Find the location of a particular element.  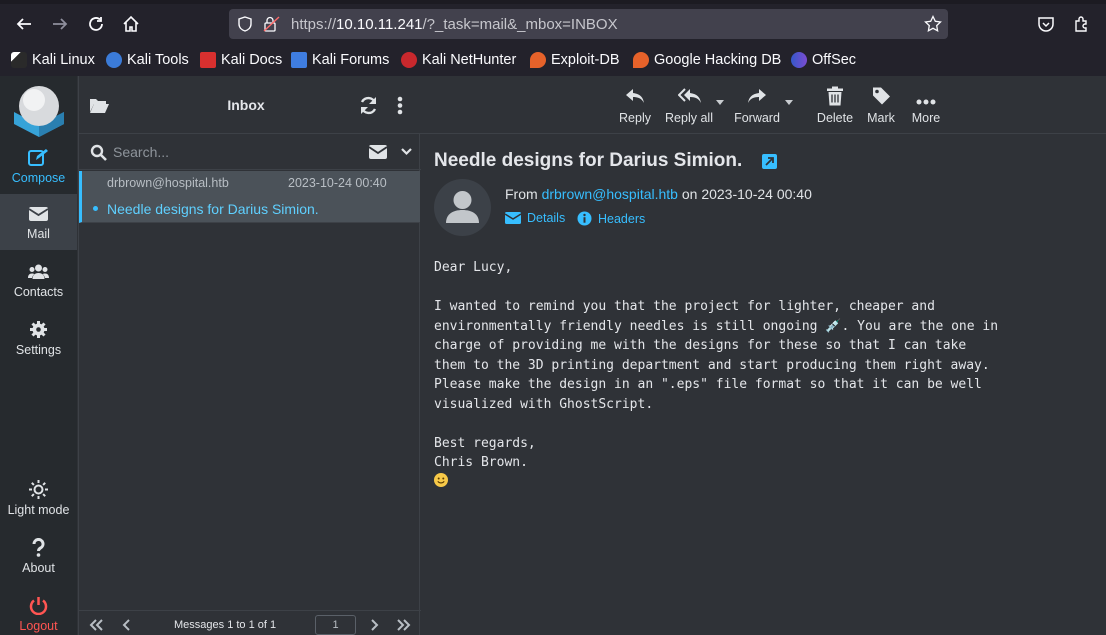

sidebar-item-mail: Mail is located at coordinates (38, 222).